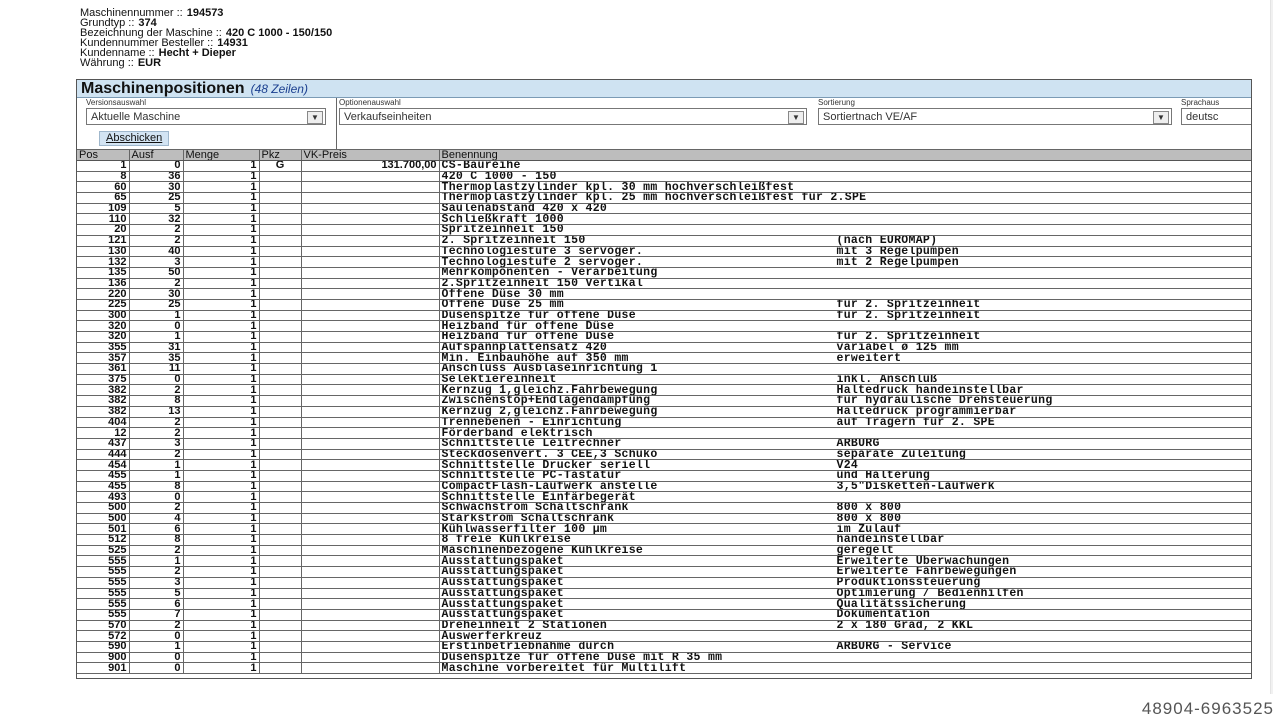 The height and width of the screenshot is (720, 1280). I want to click on col-header-pos: Pos, so click(103, 155).